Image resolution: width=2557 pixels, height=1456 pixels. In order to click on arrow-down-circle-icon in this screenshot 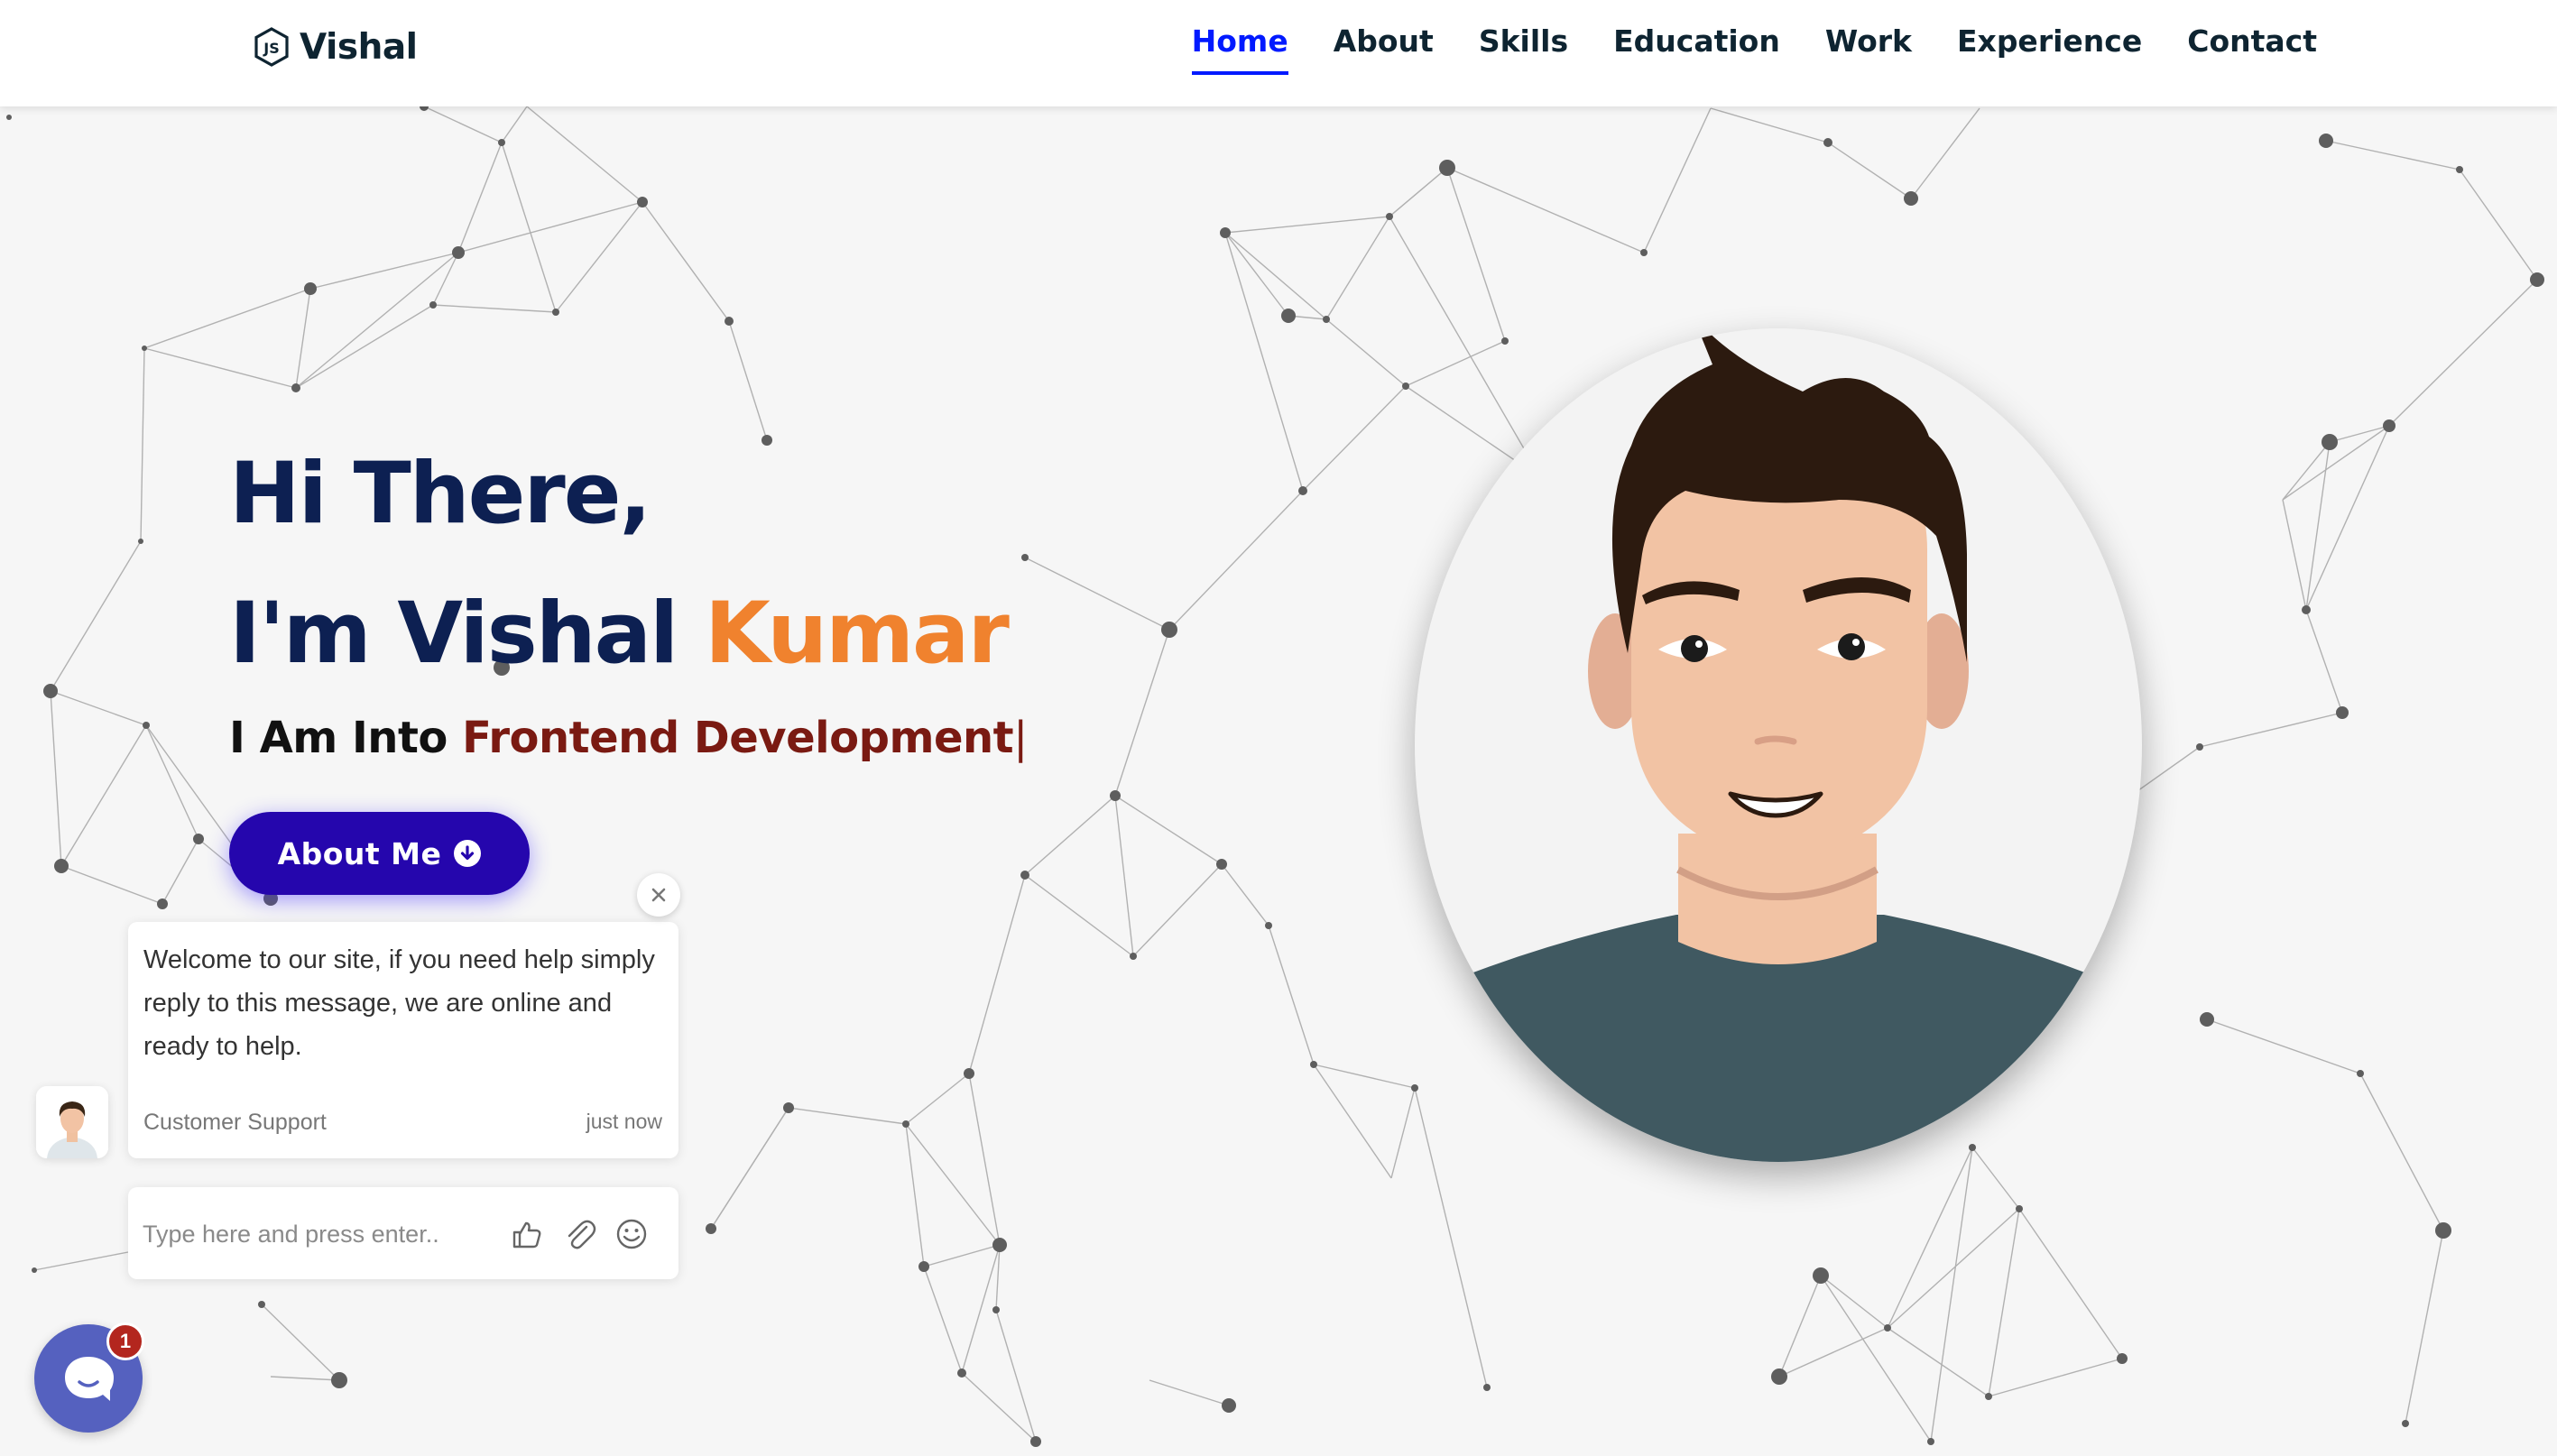, I will do `click(468, 854)`.